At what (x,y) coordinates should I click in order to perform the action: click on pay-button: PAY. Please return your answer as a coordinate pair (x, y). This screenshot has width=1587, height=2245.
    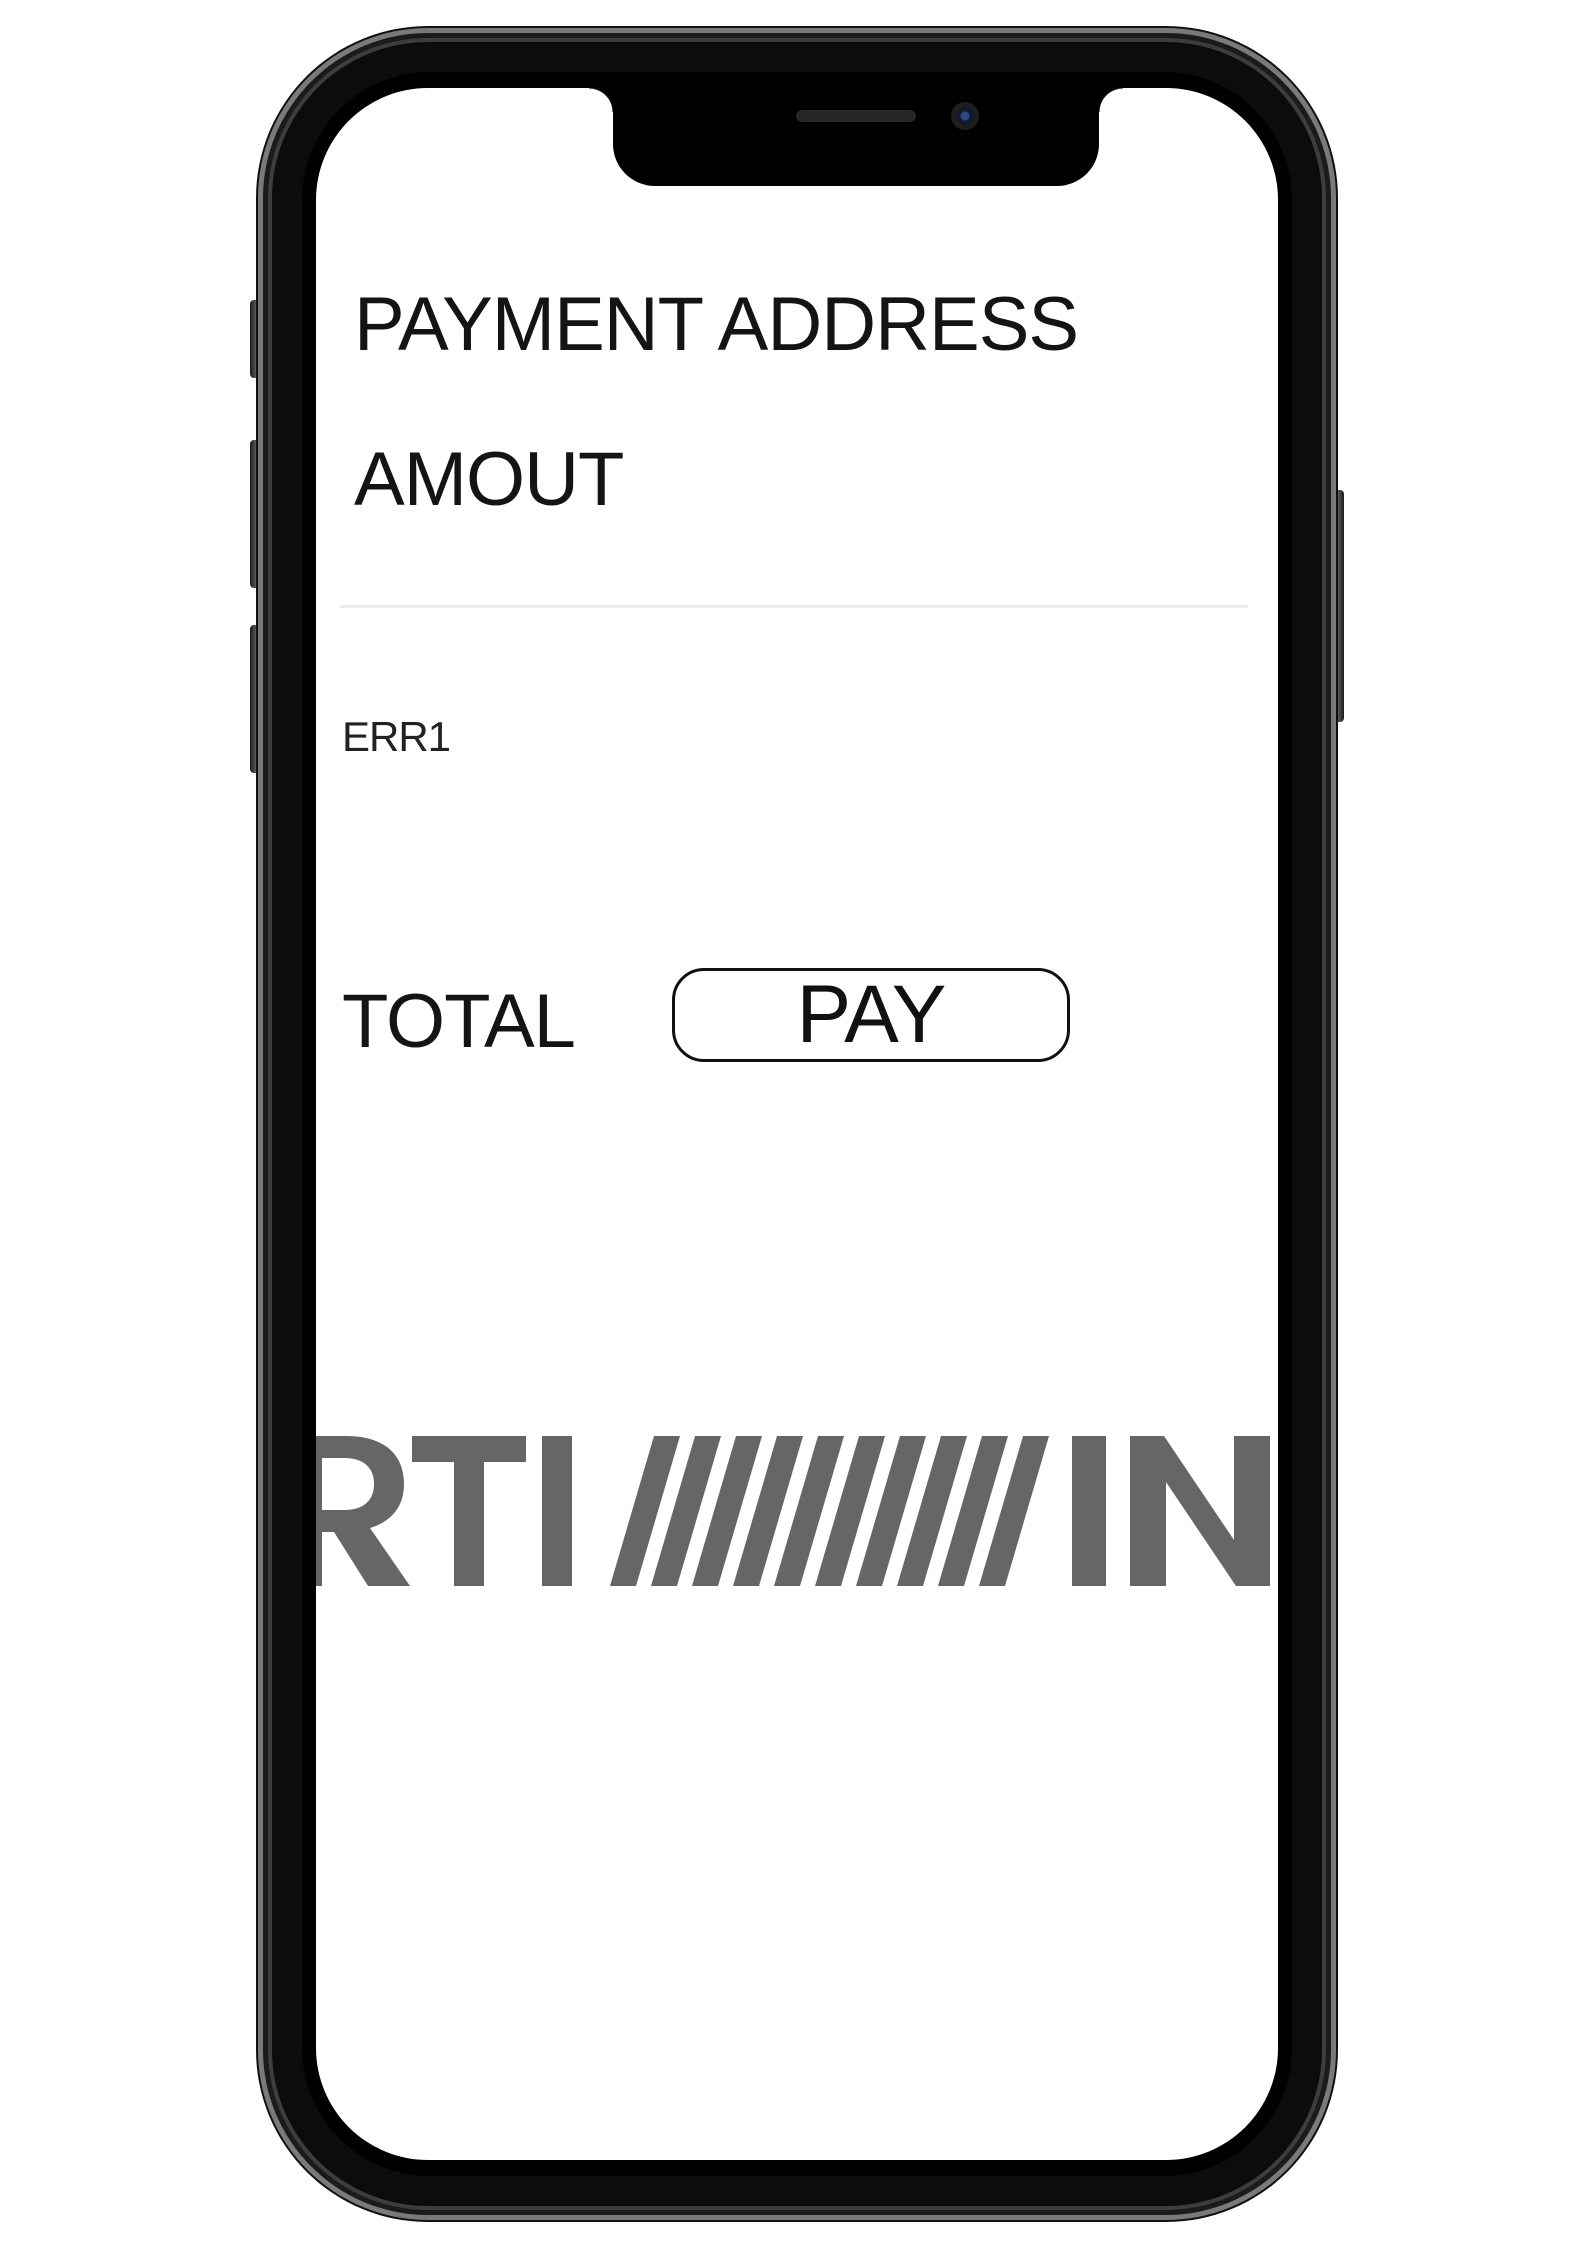
    Looking at the image, I should click on (871, 1015).